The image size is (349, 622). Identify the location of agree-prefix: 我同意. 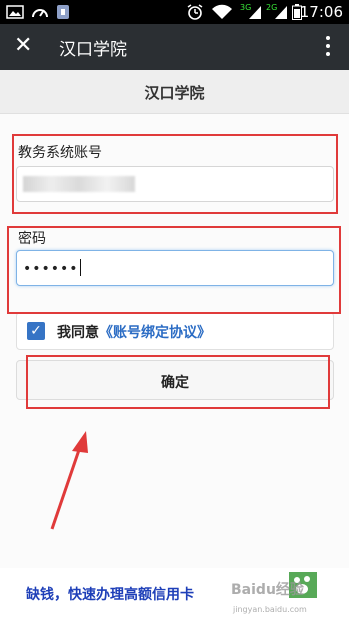
(78, 333).